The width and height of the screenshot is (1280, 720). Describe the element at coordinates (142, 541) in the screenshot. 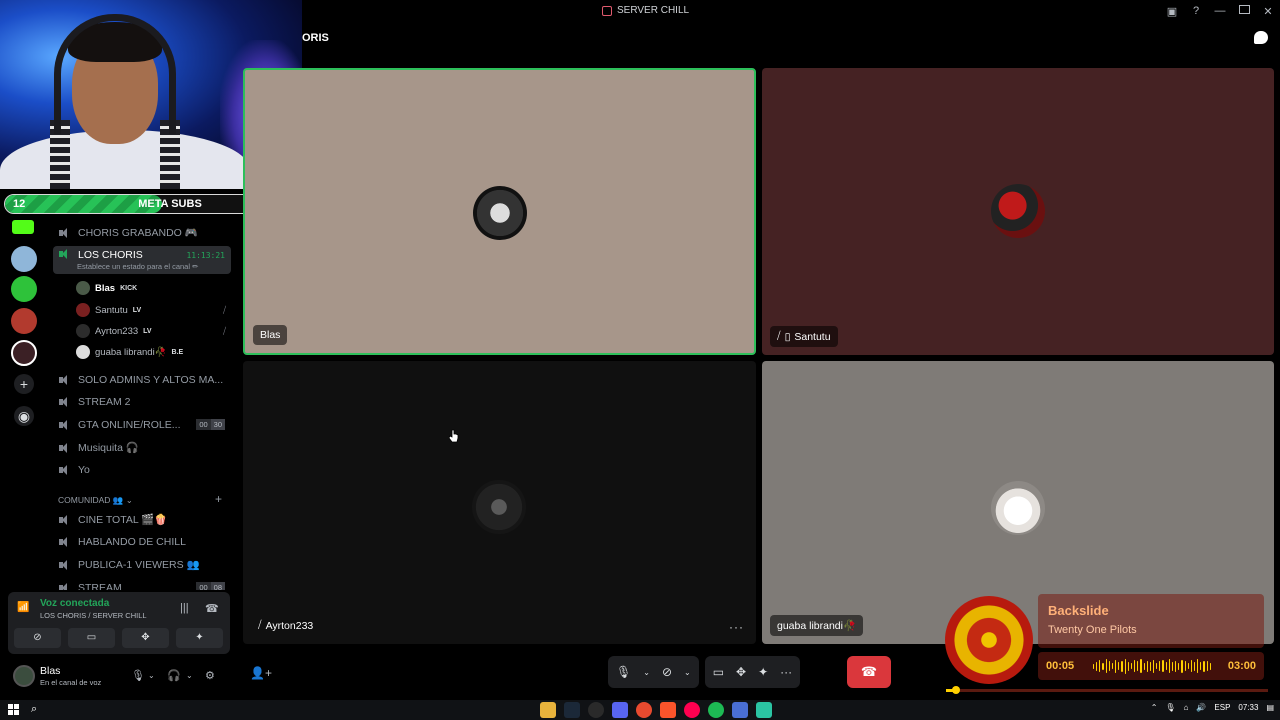

I see `voice-channel: HABLANDO DE CHILL` at that location.